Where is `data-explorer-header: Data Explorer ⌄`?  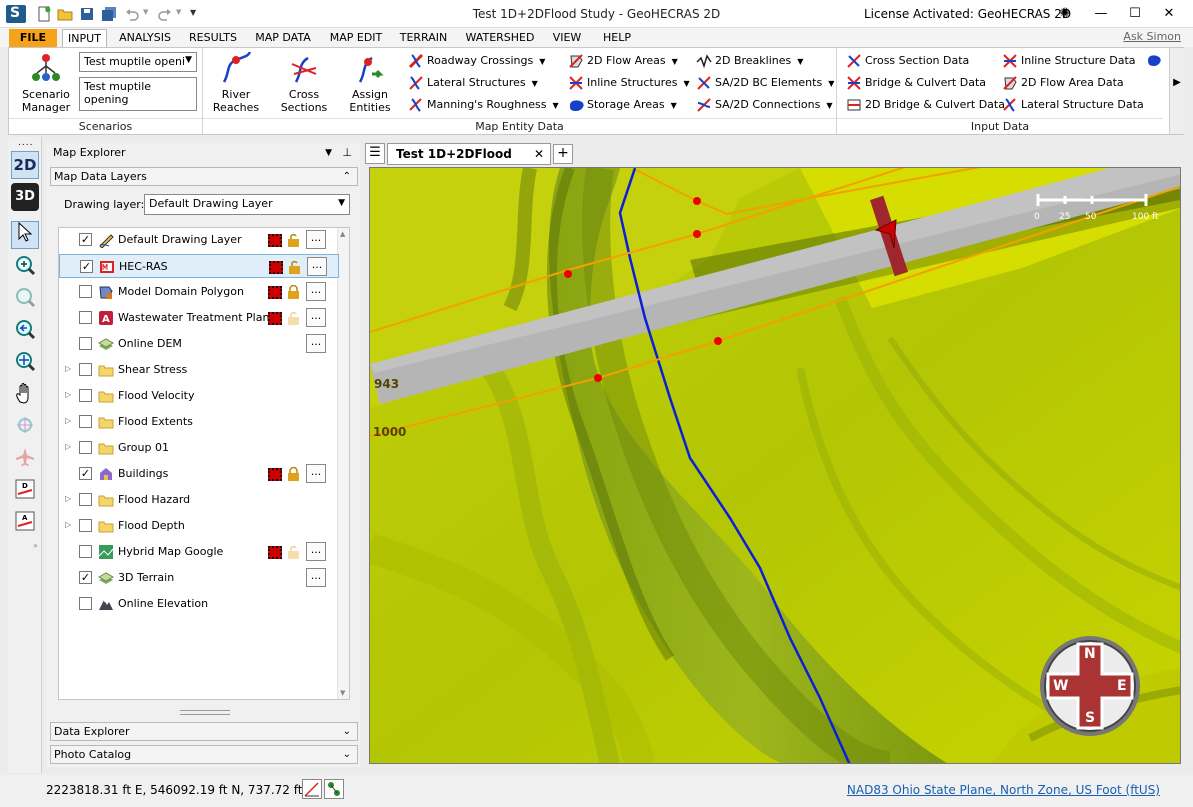
data-explorer-header: Data Explorer ⌄ is located at coordinates (204, 731).